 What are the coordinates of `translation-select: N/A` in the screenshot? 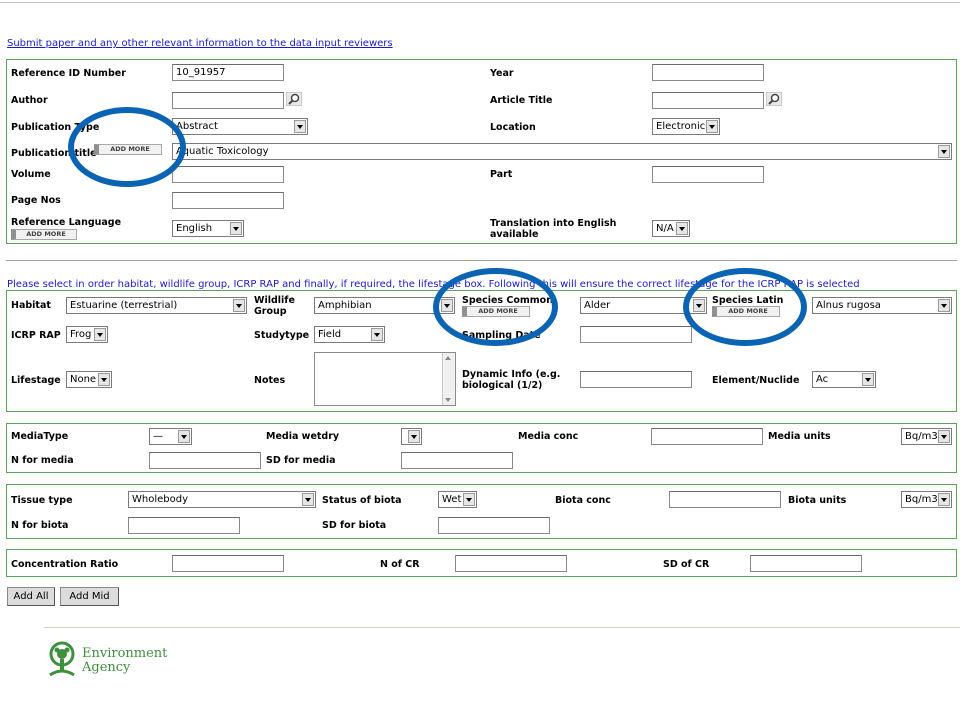 It's located at (671, 228).